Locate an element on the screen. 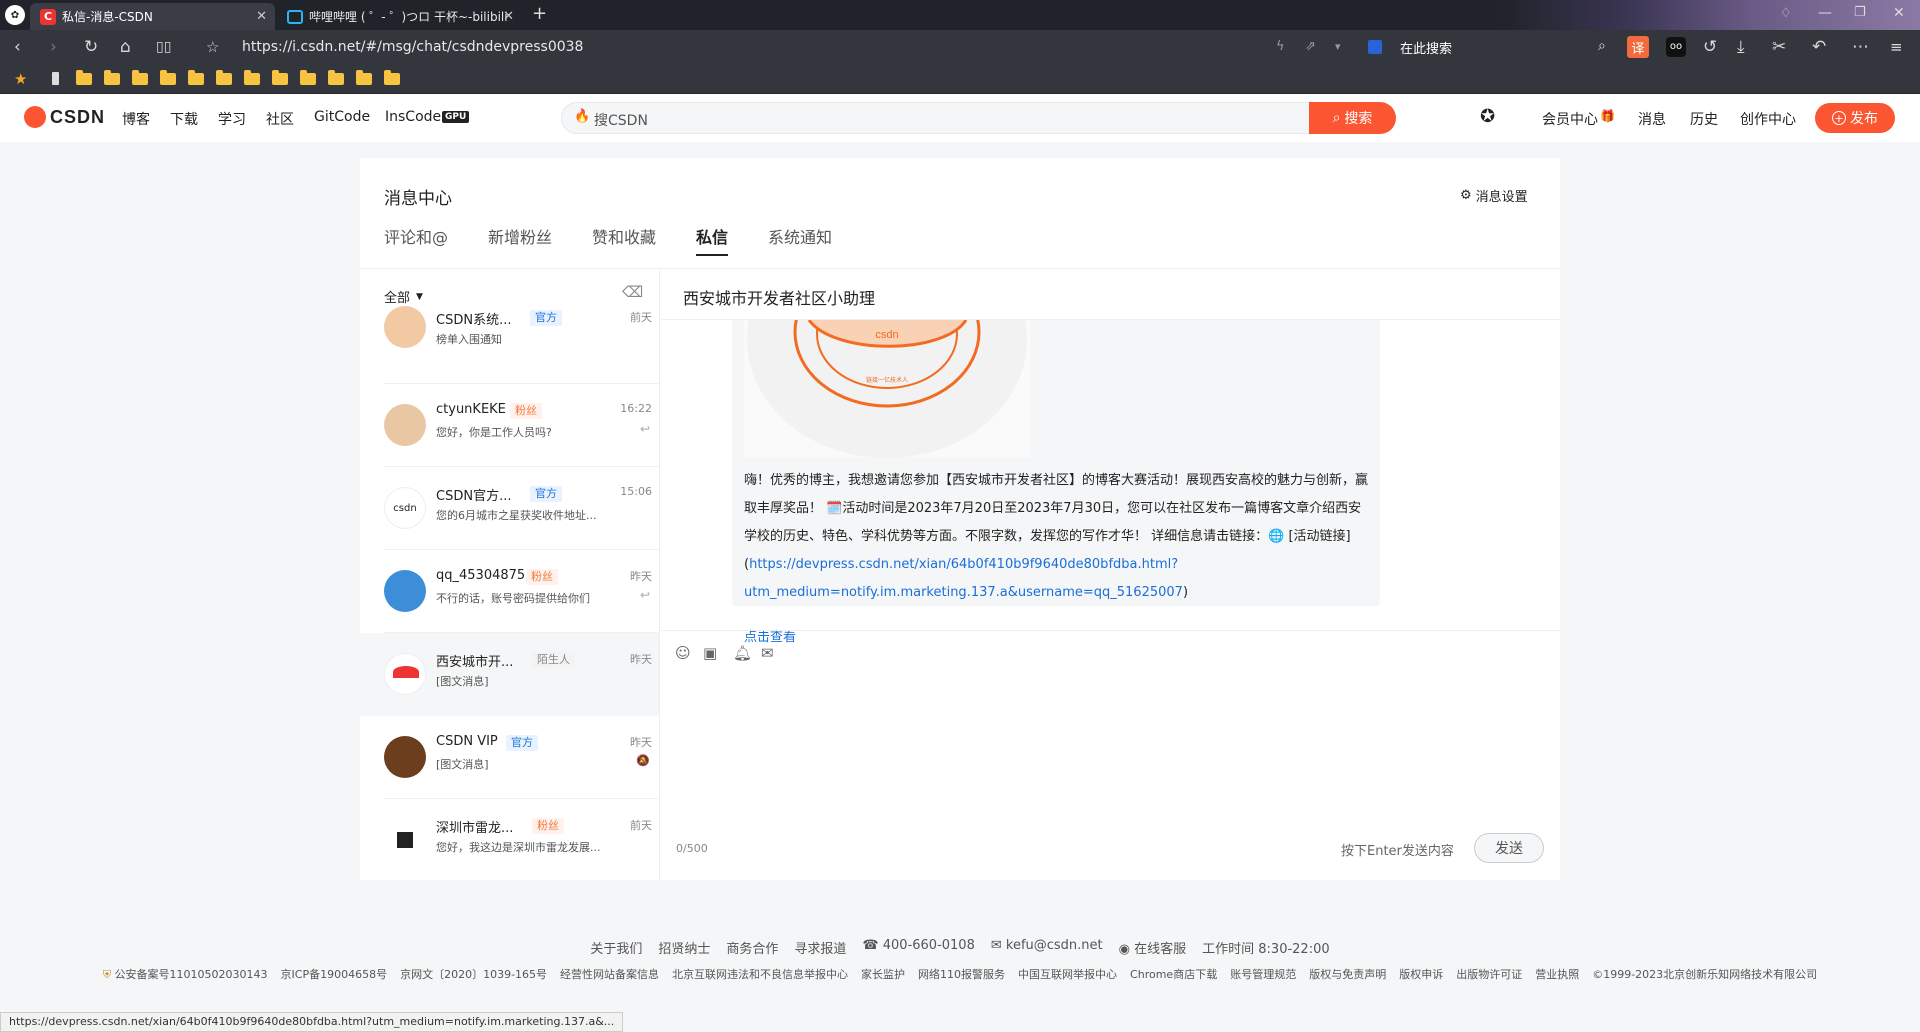 The width and height of the screenshot is (1920, 1032). search-button: ⌕ 搜索 is located at coordinates (1352, 118).